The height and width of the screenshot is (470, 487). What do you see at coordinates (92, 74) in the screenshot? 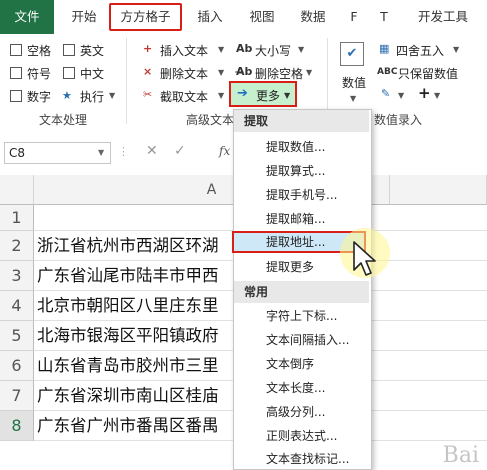
I see `checkbox-chinese-label: 中文` at bounding box center [92, 74].